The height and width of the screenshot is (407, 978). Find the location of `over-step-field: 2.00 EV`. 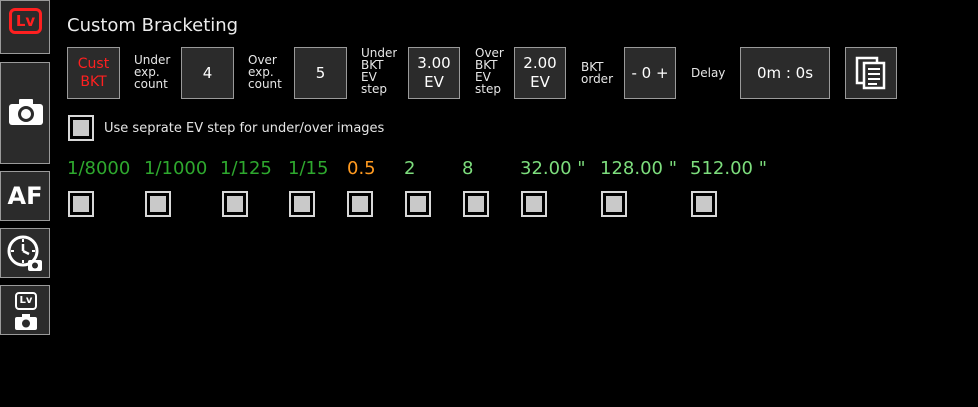

over-step-field: 2.00 EV is located at coordinates (540, 73).